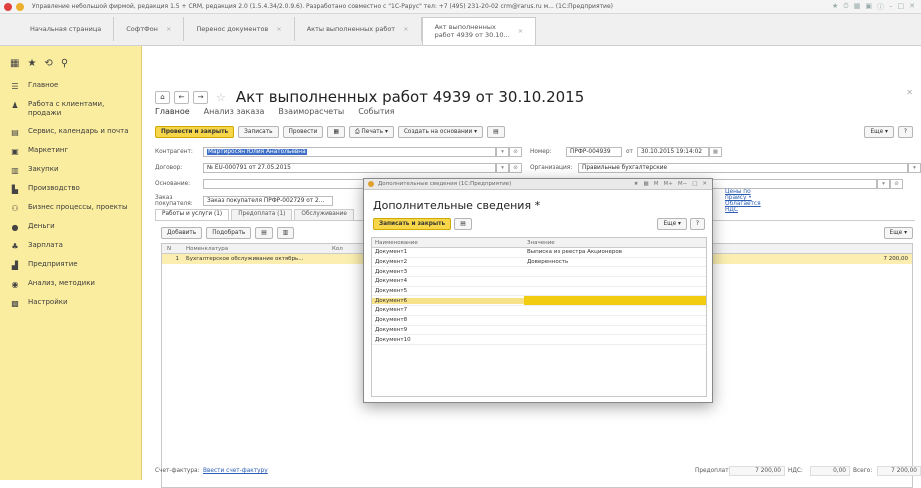  What do you see at coordinates (515, 168) in the screenshot?
I see `contract-open-link: ⊘` at bounding box center [515, 168].